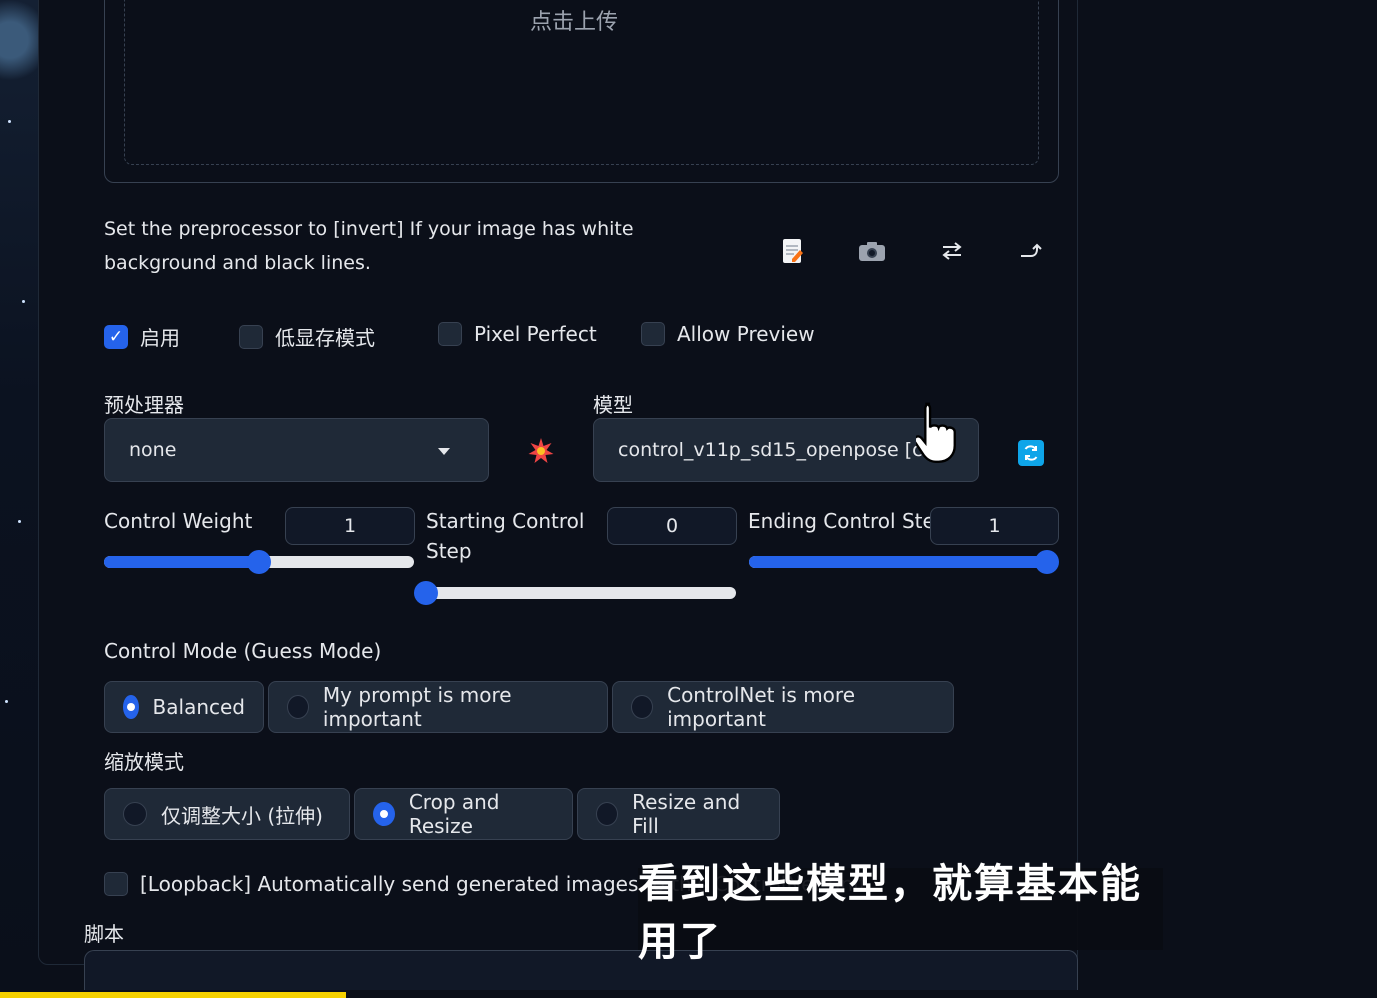  Describe the element at coordinates (994, 526) in the screenshot. I see `ending-step-input: 1` at that location.